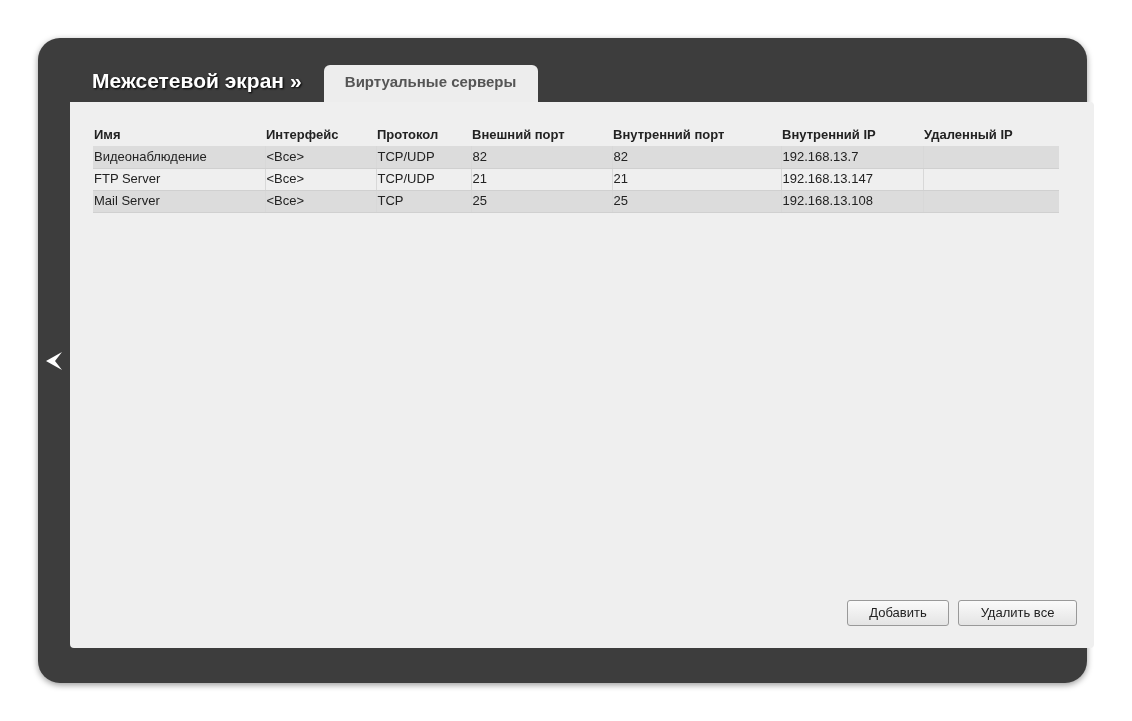 This screenshot has width=1132, height=721. I want to click on table-cell: FTP Server, so click(179, 179).